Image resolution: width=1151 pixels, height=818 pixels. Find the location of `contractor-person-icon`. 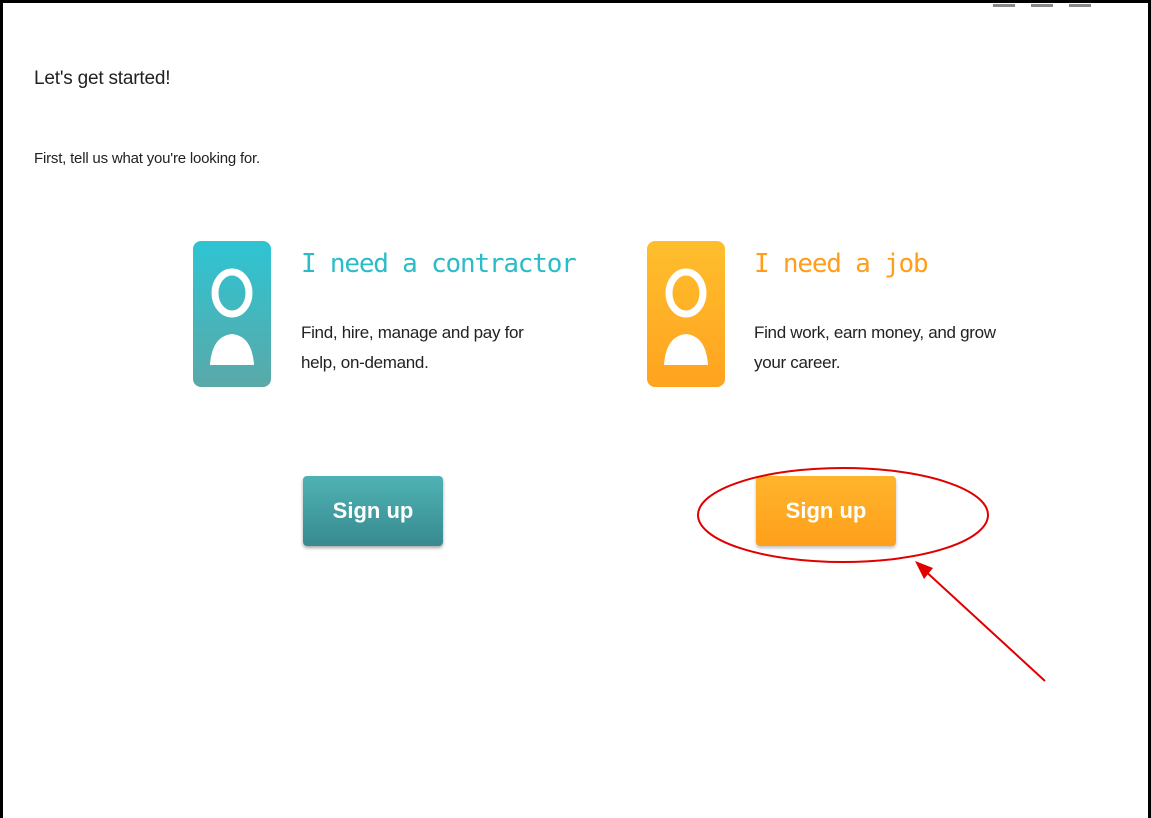

contractor-person-icon is located at coordinates (232, 314).